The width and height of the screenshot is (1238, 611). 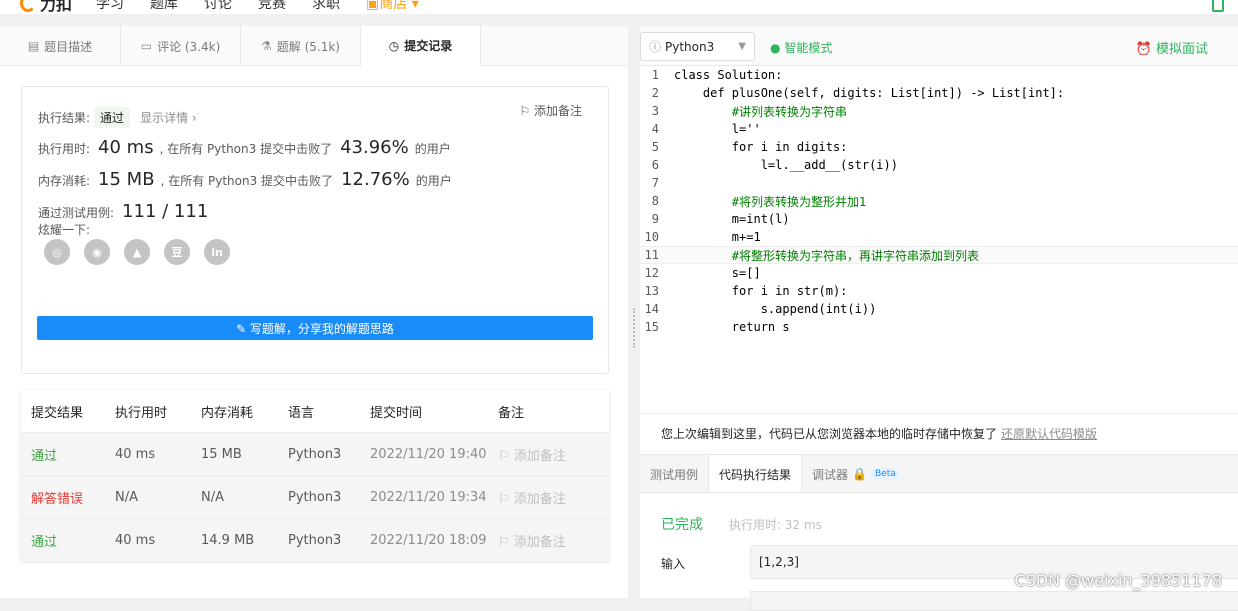 What do you see at coordinates (181, 46) in the screenshot?
I see `tab-comments: ▭评论 (3.4k)` at bounding box center [181, 46].